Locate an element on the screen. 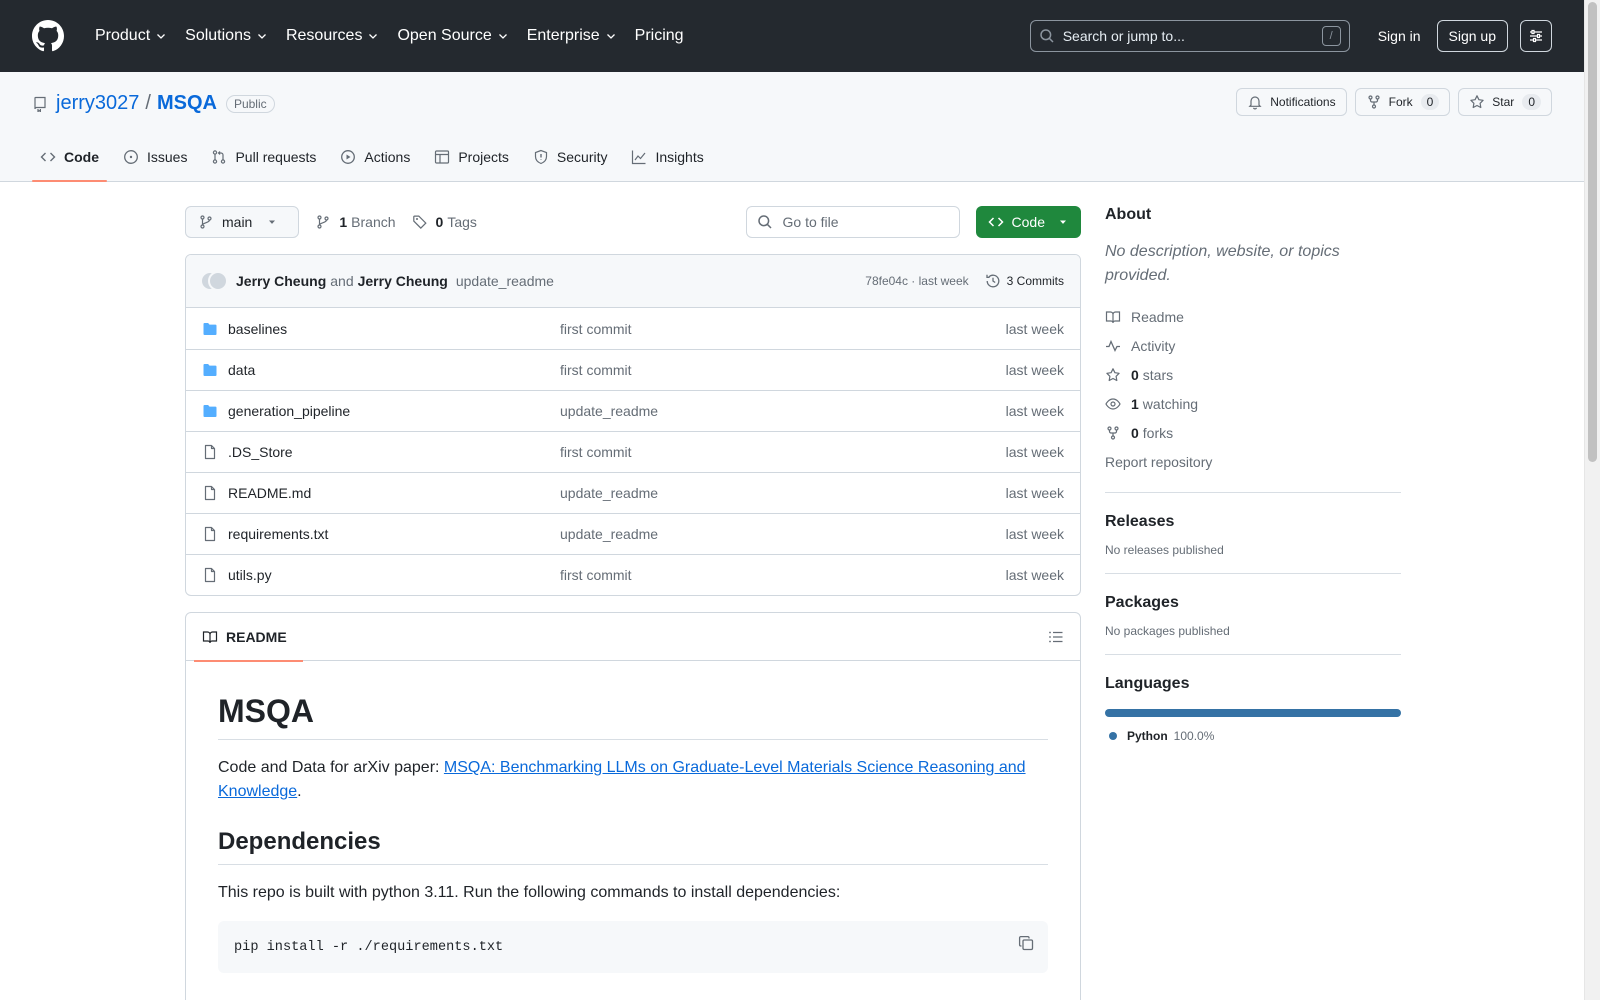 This screenshot has height=1000, width=1600. pull-request-icon is located at coordinates (219, 157).